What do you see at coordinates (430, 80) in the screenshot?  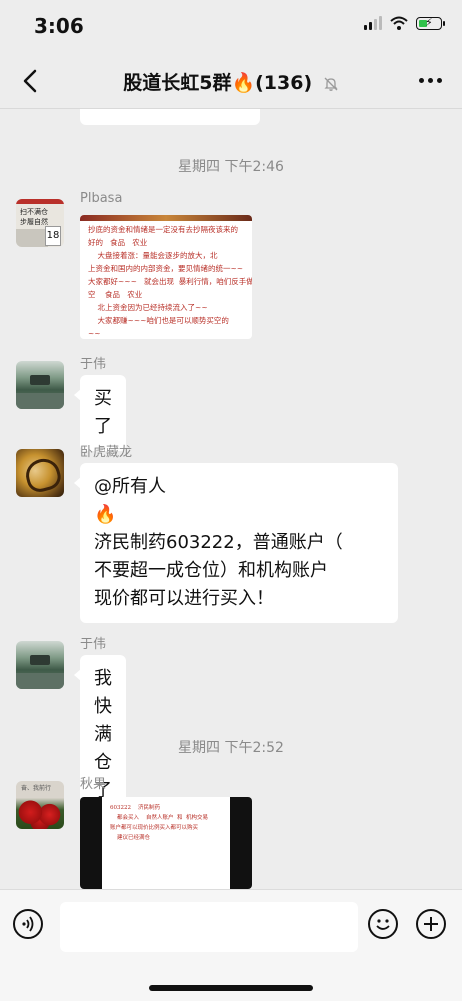 I see `more-button` at bounding box center [430, 80].